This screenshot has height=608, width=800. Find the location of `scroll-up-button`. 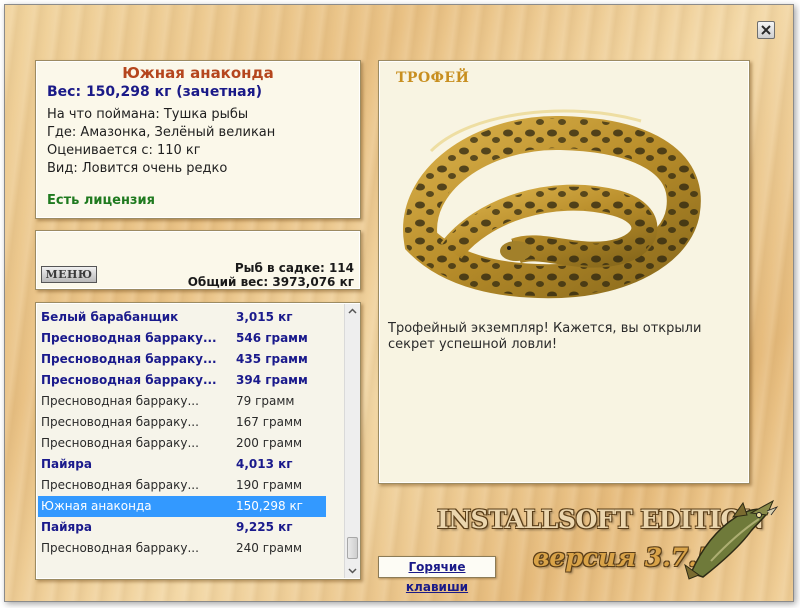

scroll-up-button is located at coordinates (352, 311).